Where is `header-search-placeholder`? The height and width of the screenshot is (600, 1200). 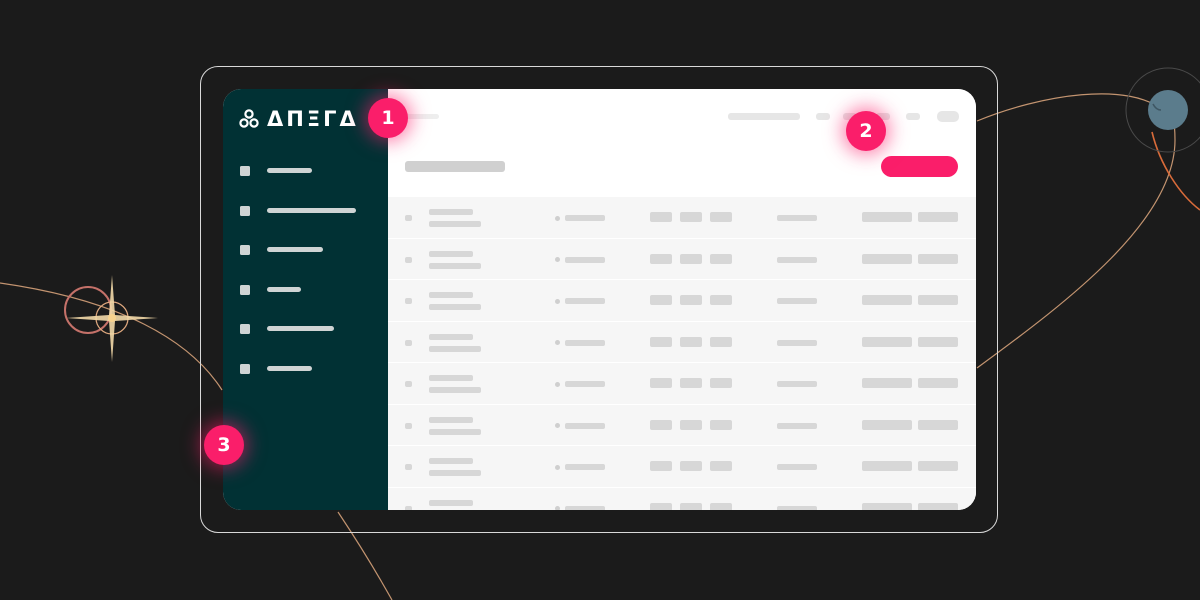 header-search-placeholder is located at coordinates (764, 116).